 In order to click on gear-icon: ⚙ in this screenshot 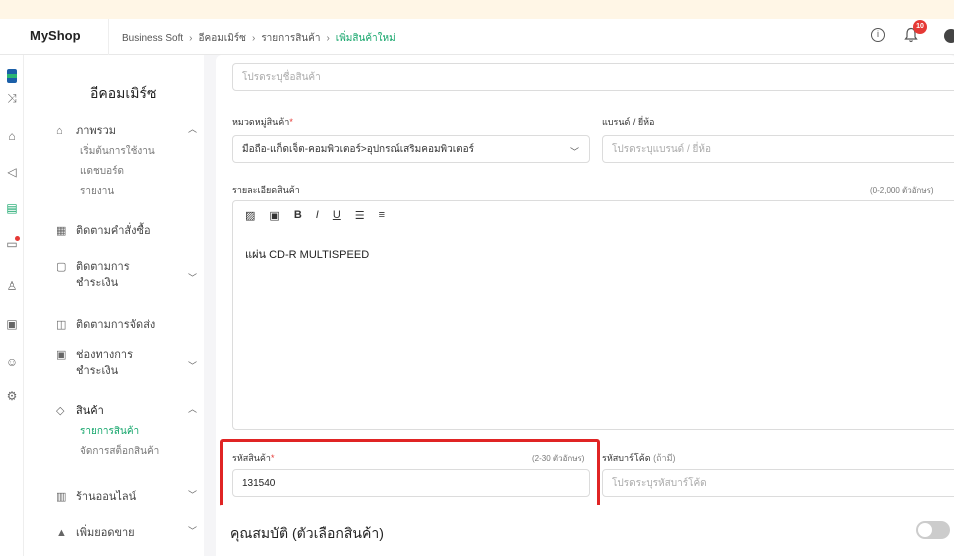, I will do `click(12, 396)`.